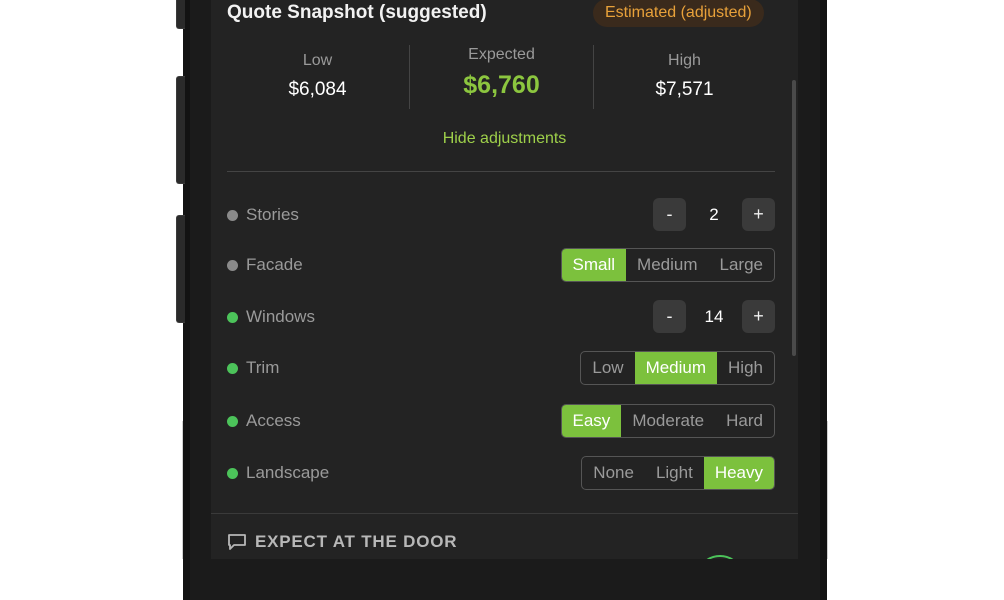 The height and width of the screenshot is (600, 1004). What do you see at coordinates (674, 473) in the screenshot?
I see `landscape-option-light: Light` at bounding box center [674, 473].